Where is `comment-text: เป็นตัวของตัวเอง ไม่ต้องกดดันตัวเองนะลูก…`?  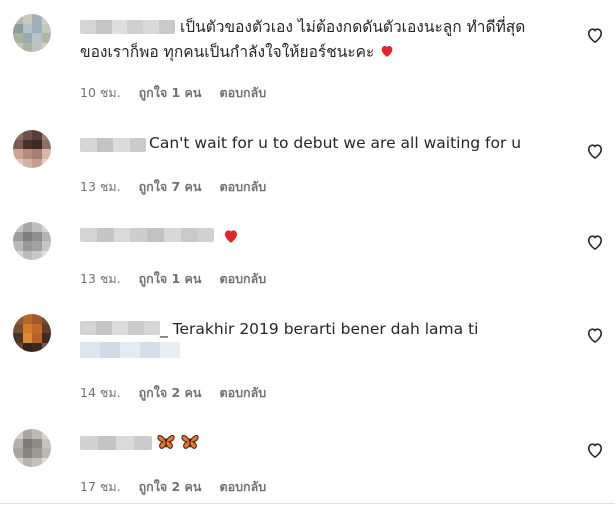
comment-text: เป็นตัวของตัวเอง ไม่ต้องกดดันตัวเองนะลูก… is located at coordinates (353, 27).